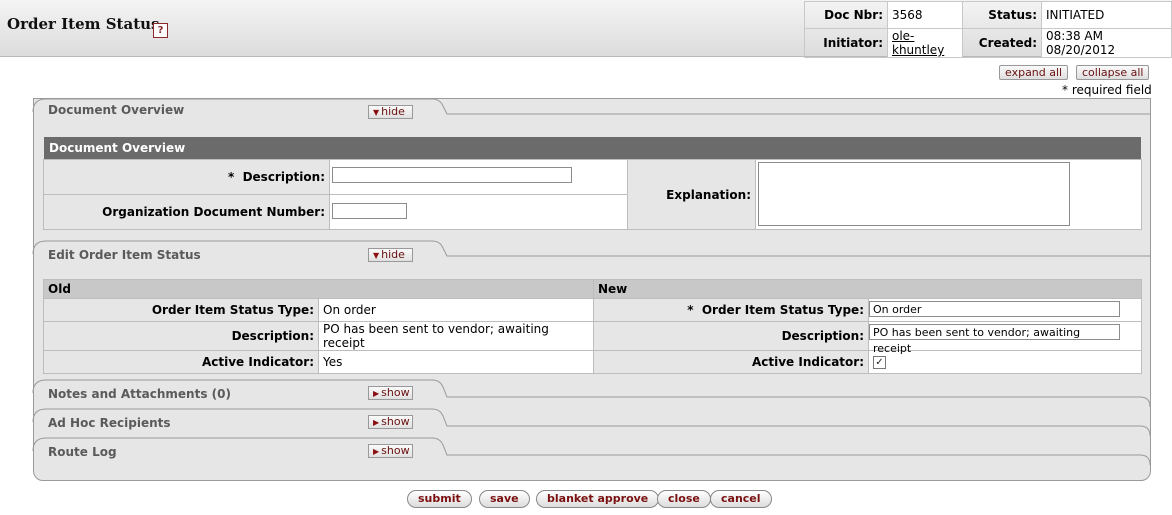 This screenshot has width=1172, height=515. I want to click on save-button: save, so click(504, 499).